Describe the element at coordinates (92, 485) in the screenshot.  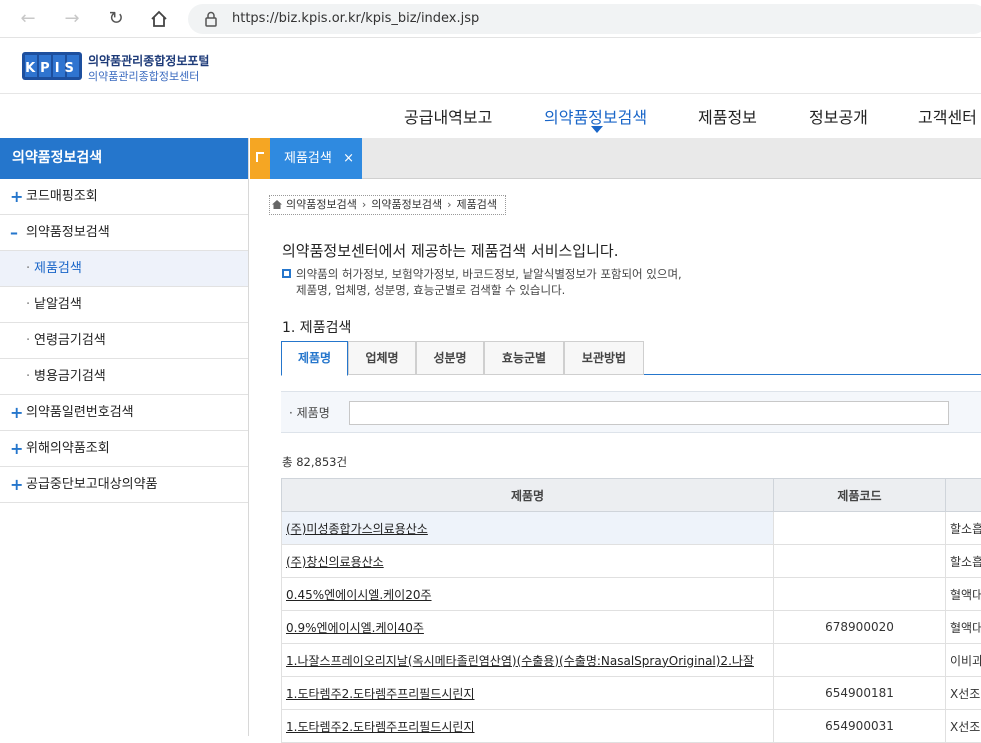
I see `sidebar-item-label: 공급중단보고대상의약품` at that location.